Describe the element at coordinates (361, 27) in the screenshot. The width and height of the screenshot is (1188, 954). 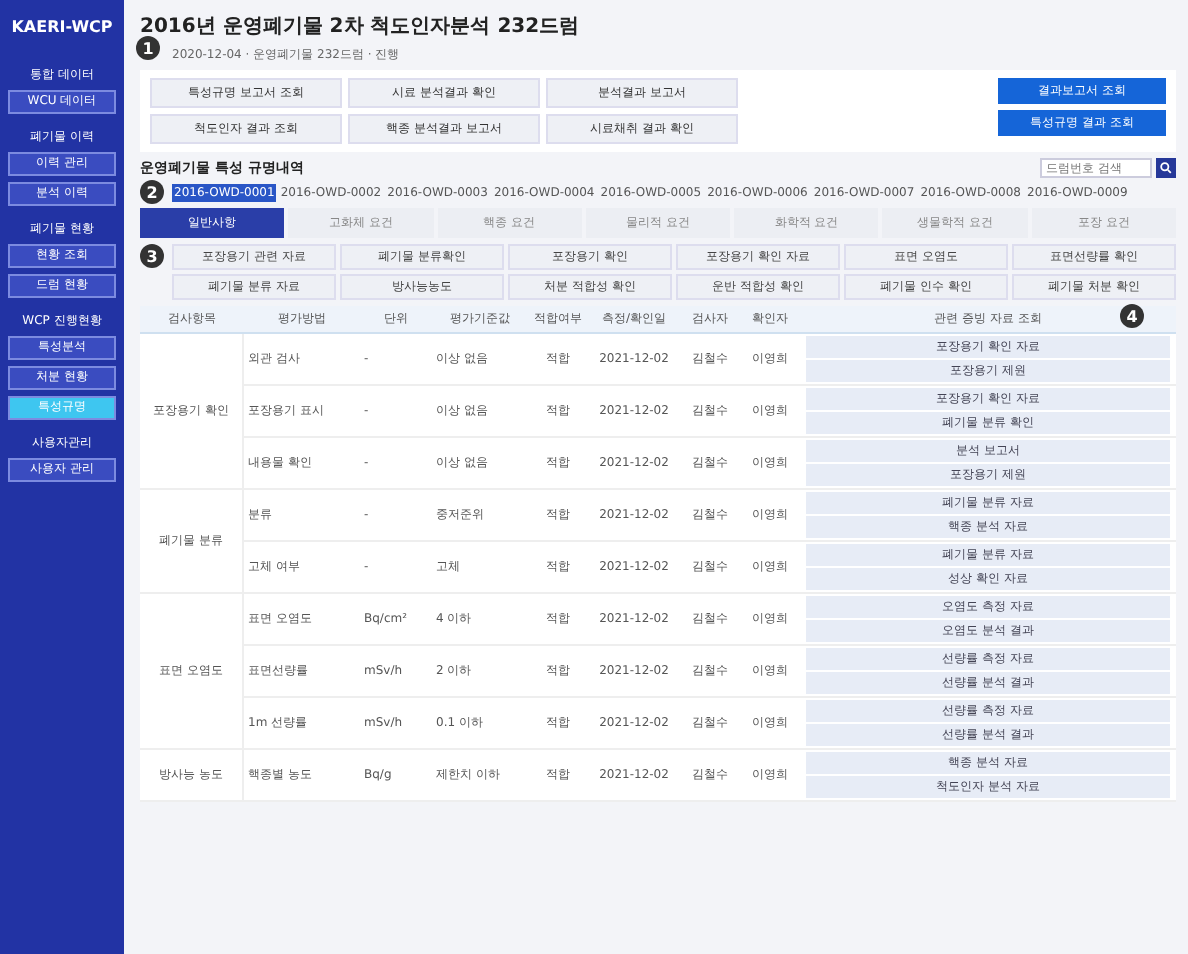
I see `page-title: 2016년 운영폐기물 2차 척도인자분석 232드럼` at that location.